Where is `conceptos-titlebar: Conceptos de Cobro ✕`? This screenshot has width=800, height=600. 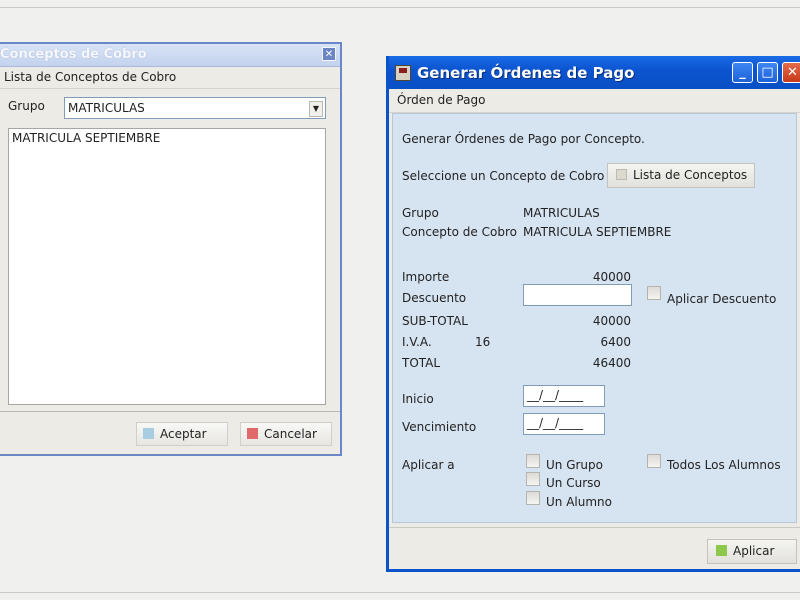
conceptos-titlebar: Conceptos de Cobro ✕ is located at coordinates (170, 55).